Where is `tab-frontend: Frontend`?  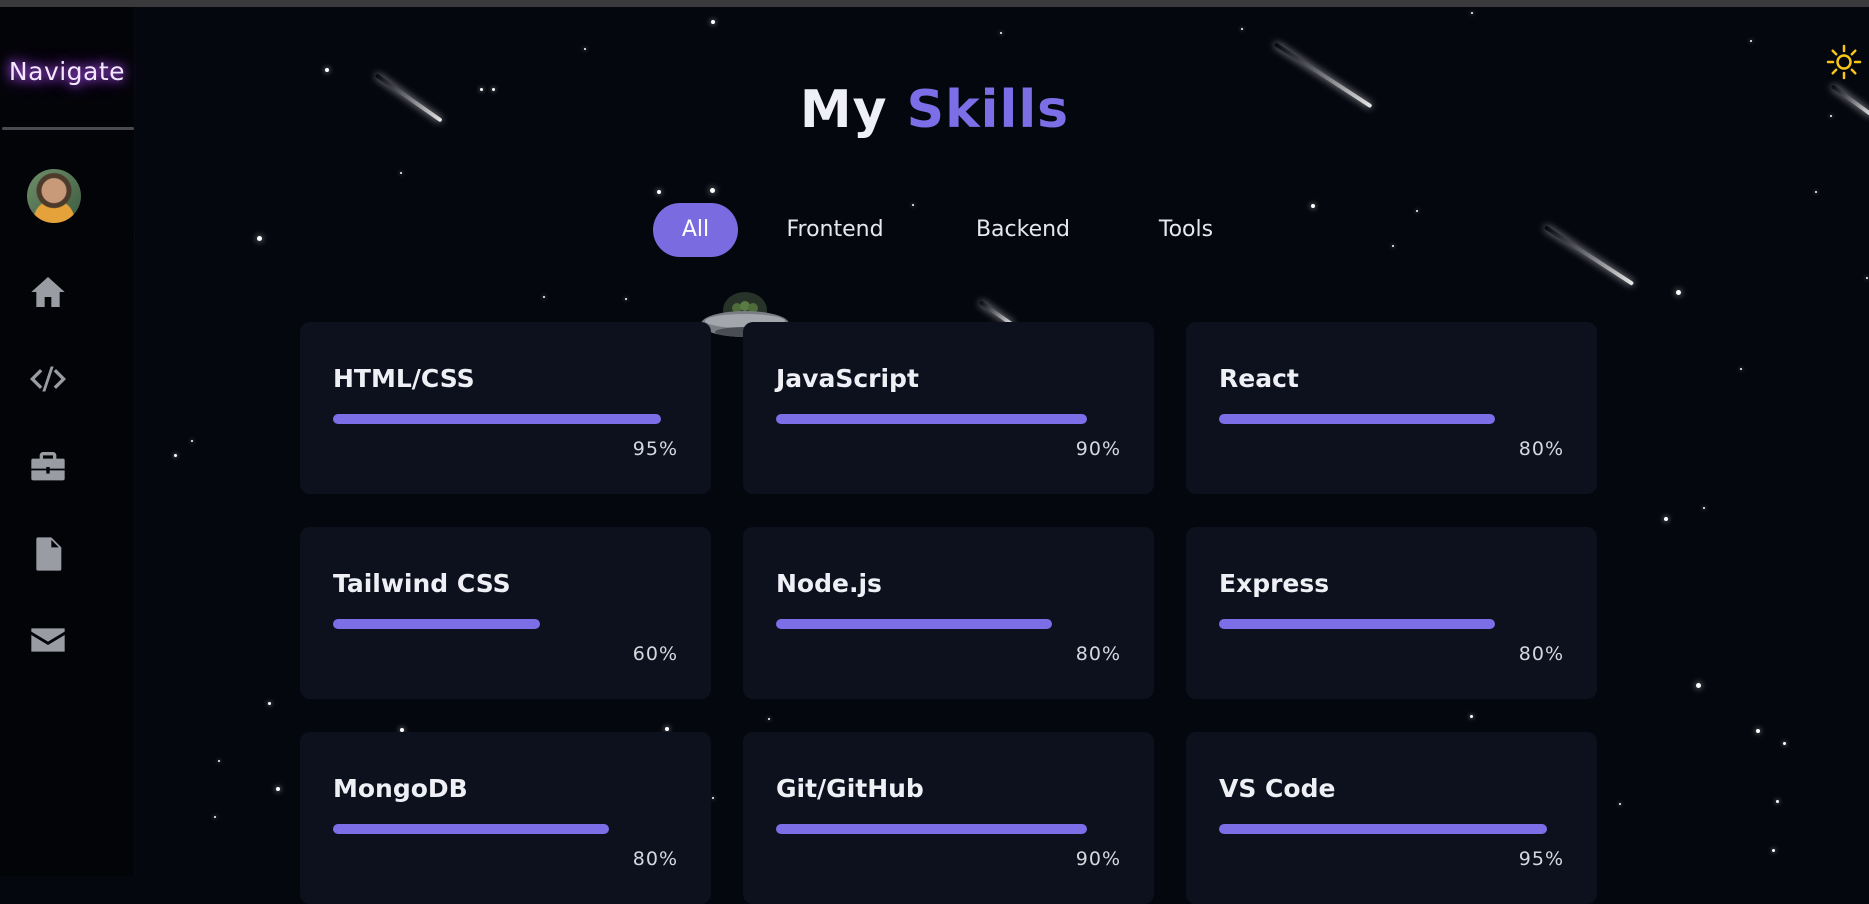 tab-frontend: Frontend is located at coordinates (835, 230).